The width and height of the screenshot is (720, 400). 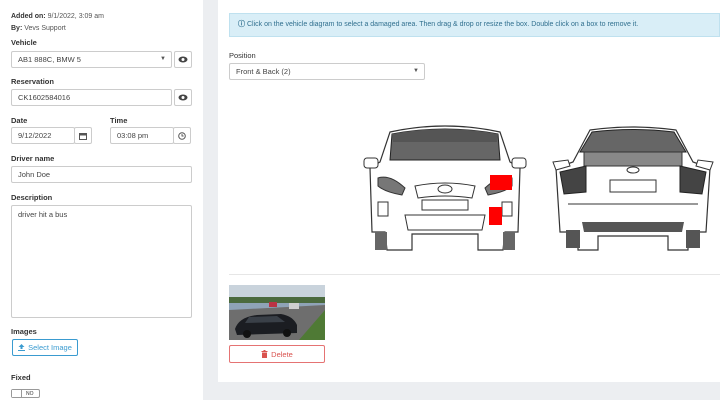 I want to click on vehicle-select: AB1 888C, BMW 5 ▼, so click(x=91, y=59).